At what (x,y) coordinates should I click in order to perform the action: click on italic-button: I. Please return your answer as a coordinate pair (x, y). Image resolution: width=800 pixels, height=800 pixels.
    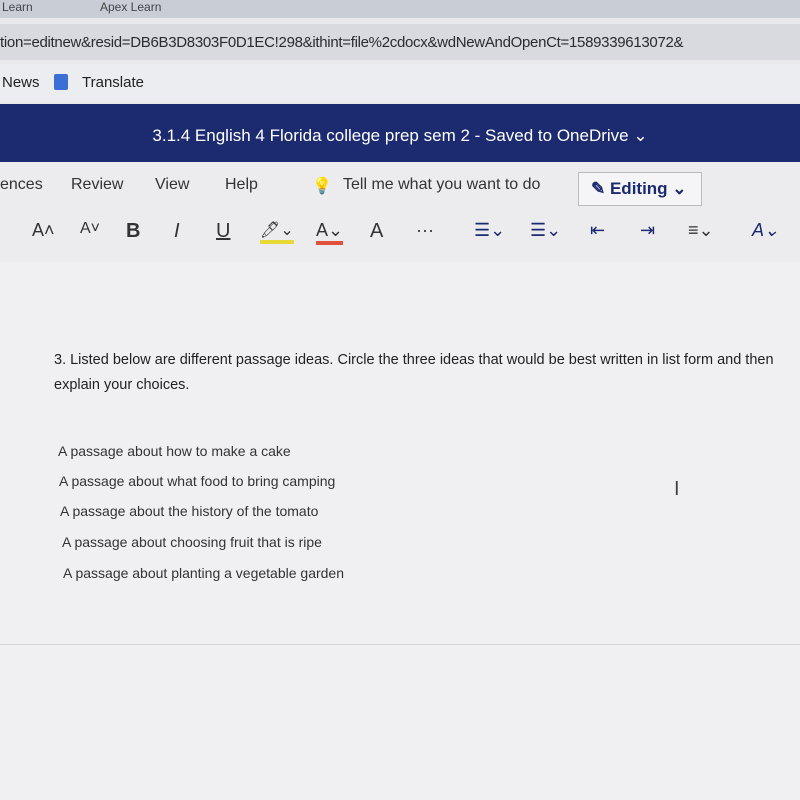
    Looking at the image, I should click on (177, 231).